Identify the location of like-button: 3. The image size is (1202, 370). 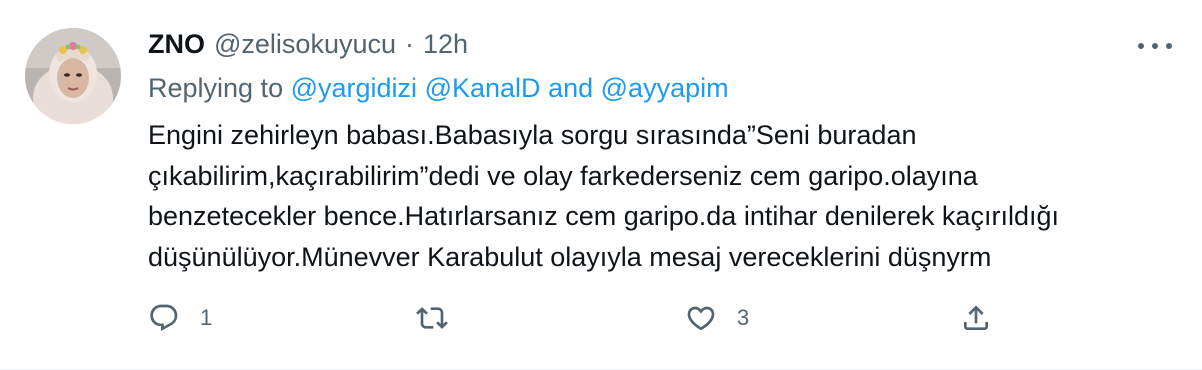
(717, 318).